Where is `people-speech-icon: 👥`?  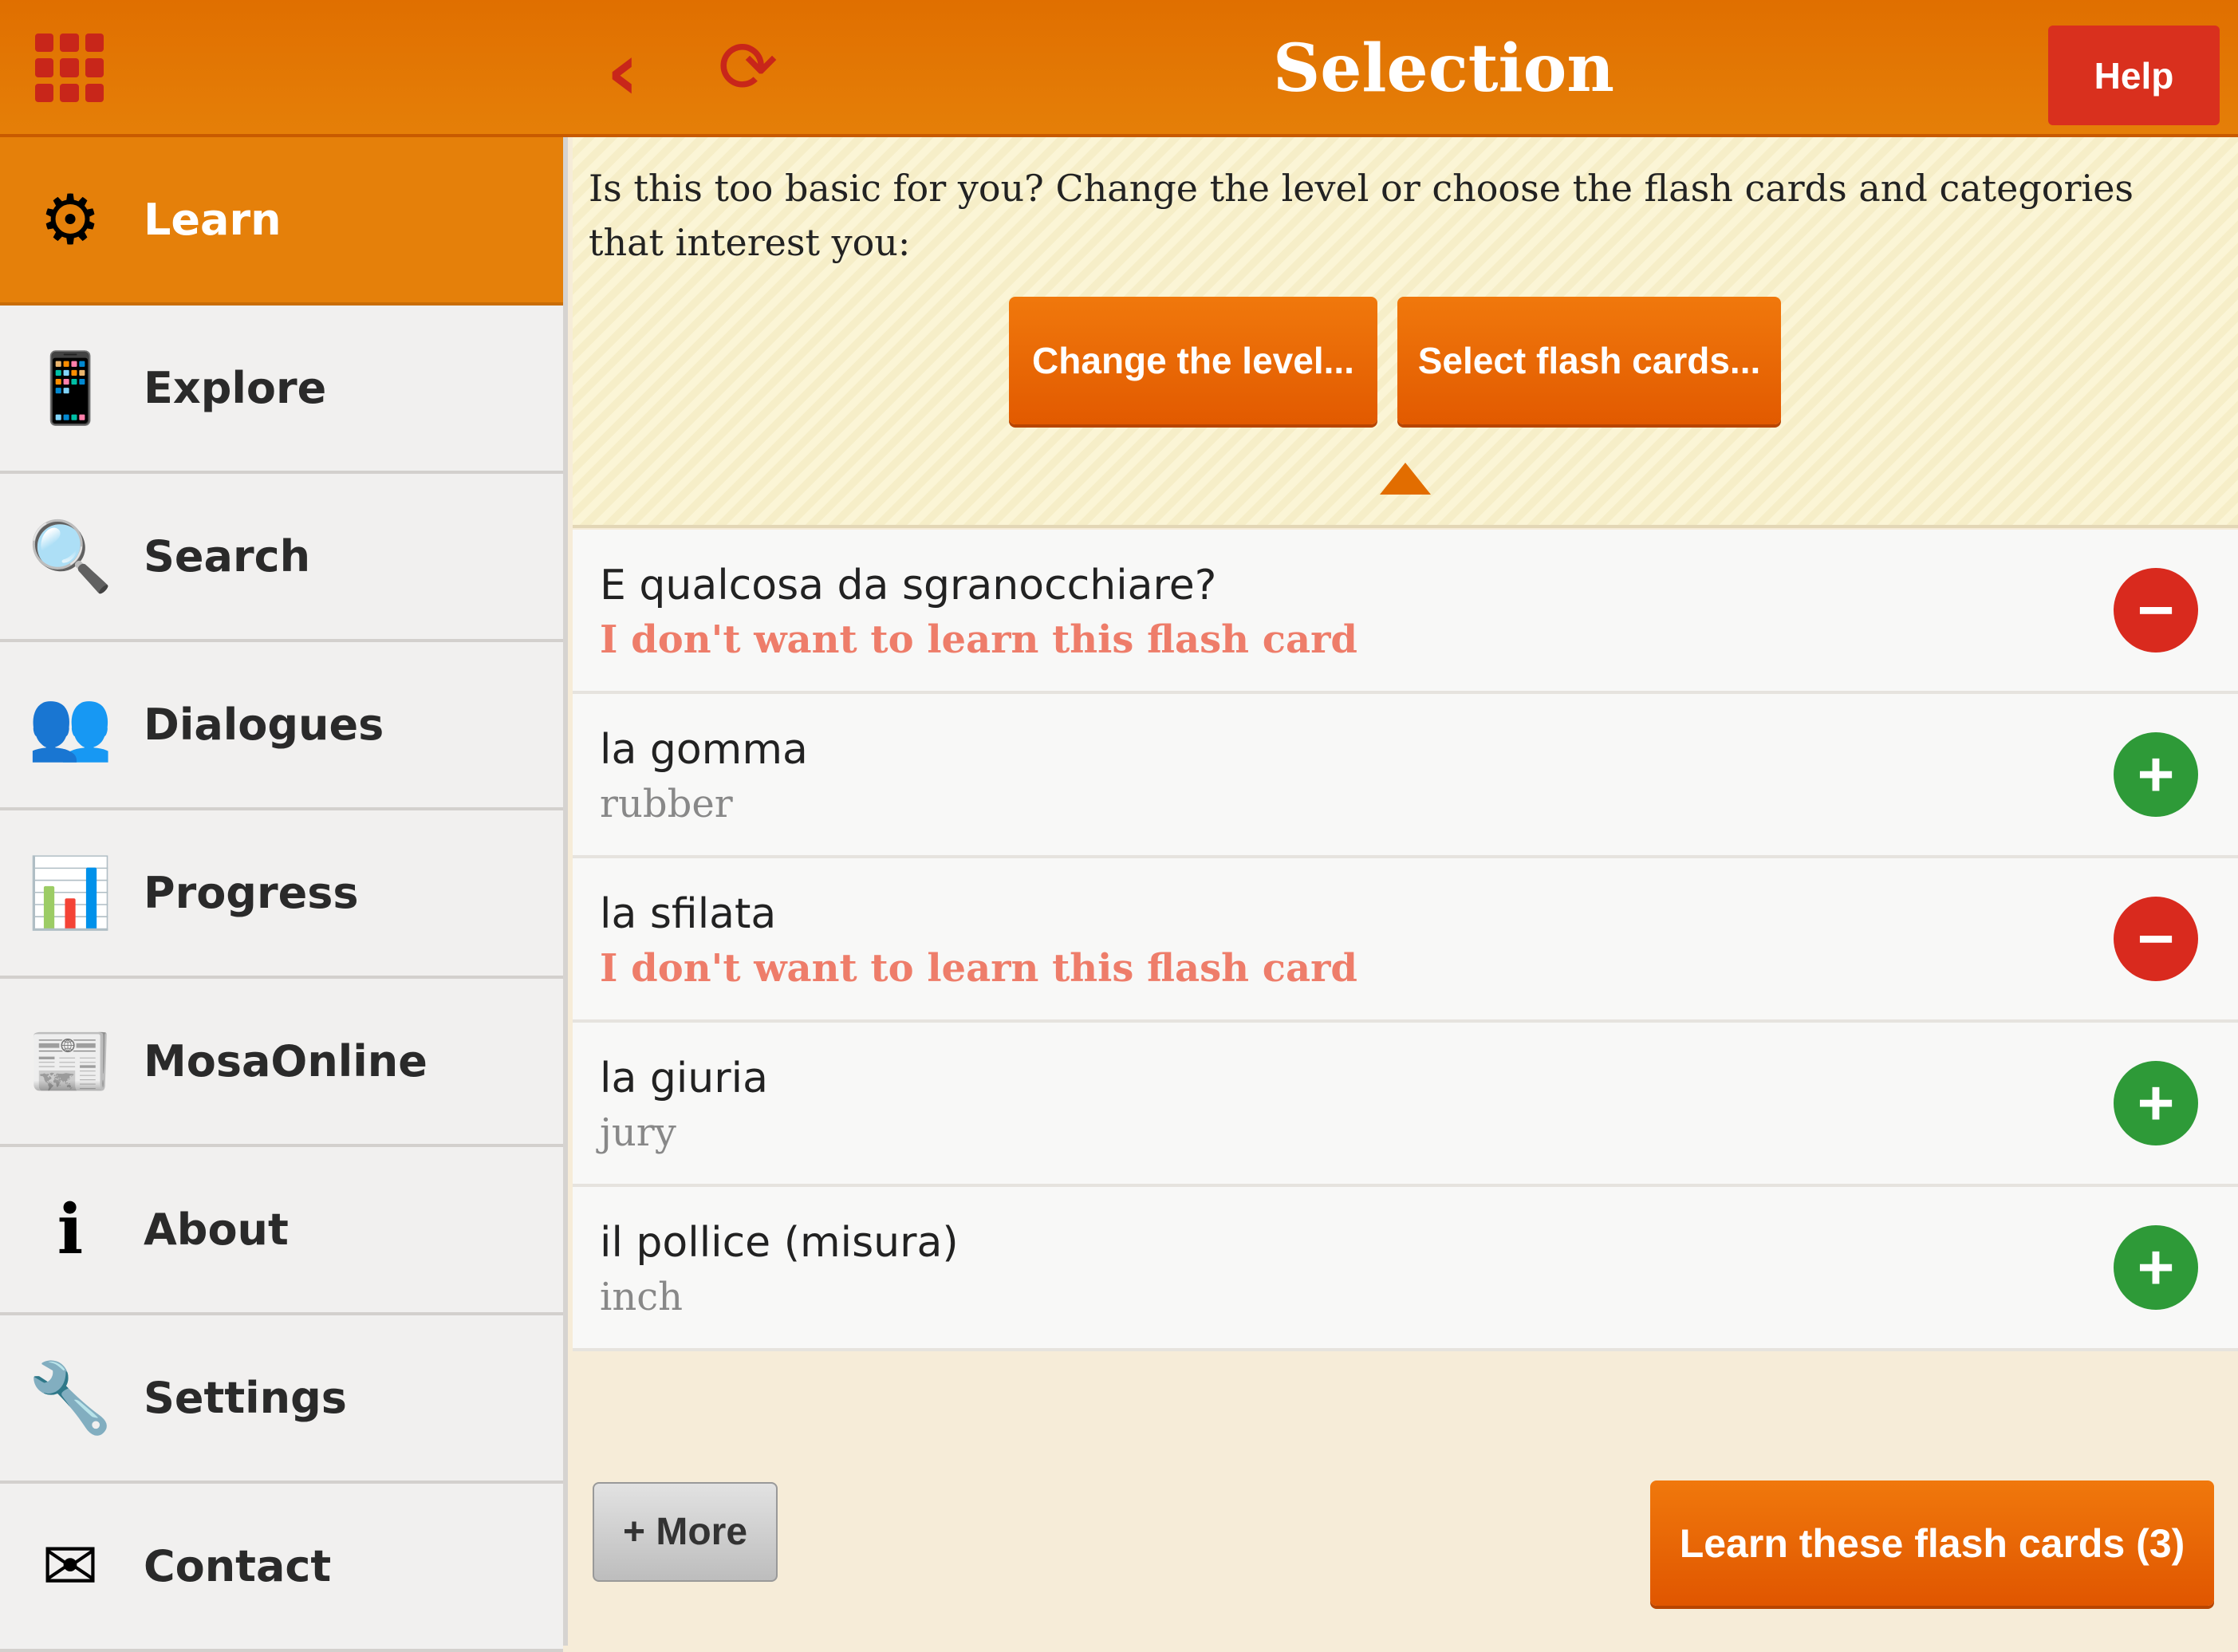
people-speech-icon: 👥 is located at coordinates (70, 725).